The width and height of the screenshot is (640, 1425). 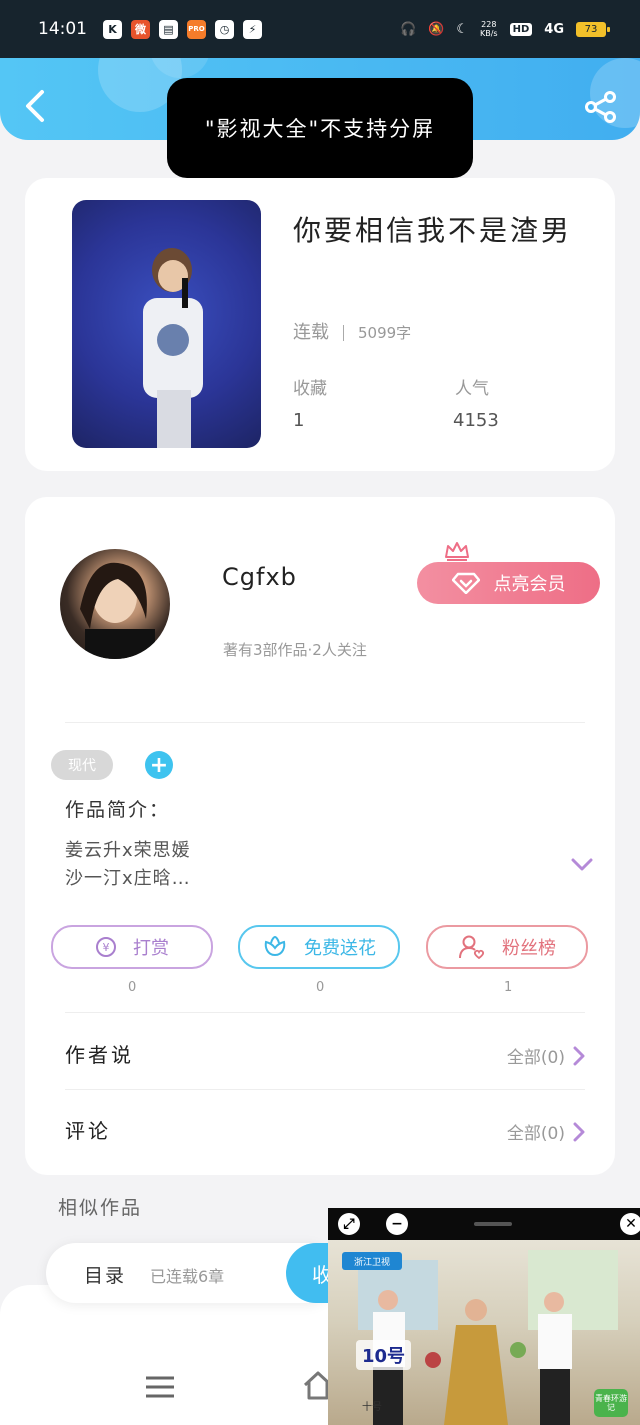 What do you see at coordinates (182, 29) in the screenshot?
I see `status-app-icons: K 微 ▤ PRO ◷ ⚡` at bounding box center [182, 29].